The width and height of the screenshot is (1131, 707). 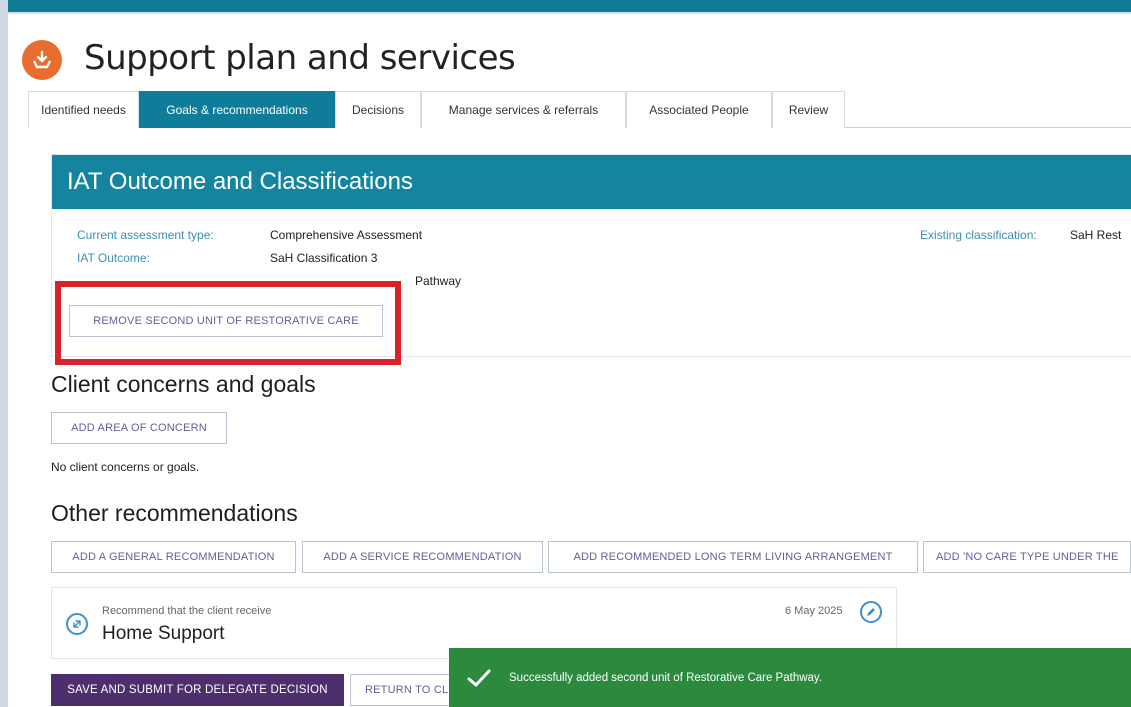 What do you see at coordinates (1027, 557) in the screenshot?
I see `add-no-care-type-button: ADD 'NO CARE TYPE UNDER THE` at bounding box center [1027, 557].